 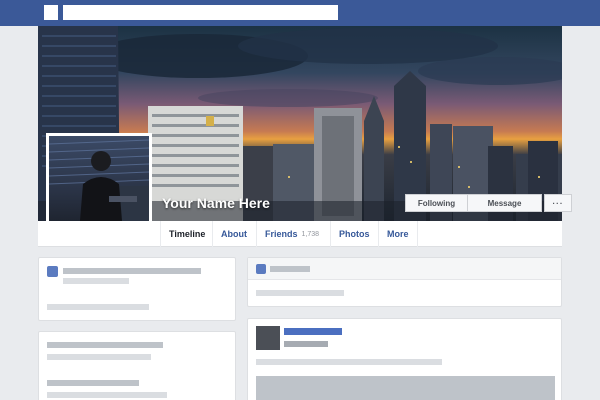 I want to click on top-navigation-bar, so click(x=300, y=13).